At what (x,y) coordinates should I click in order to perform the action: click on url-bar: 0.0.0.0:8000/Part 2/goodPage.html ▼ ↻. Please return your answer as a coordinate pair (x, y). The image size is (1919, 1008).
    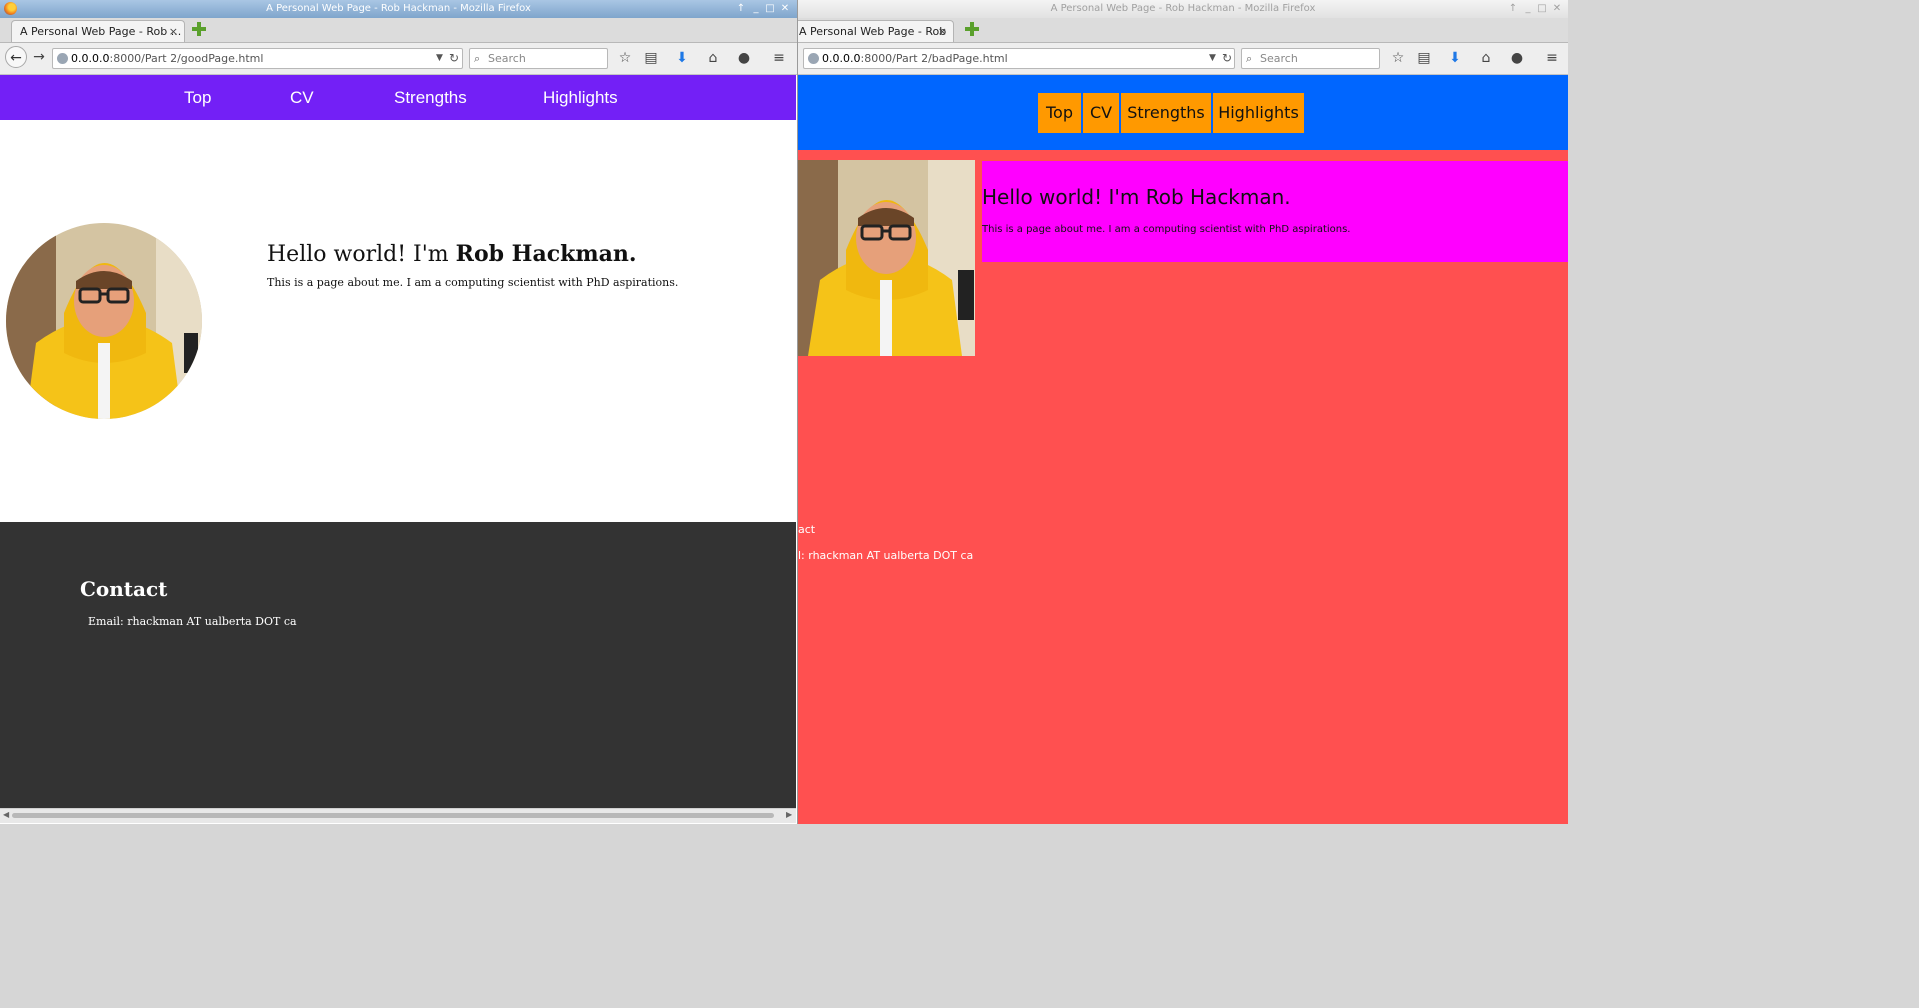
    Looking at the image, I should click on (257, 58).